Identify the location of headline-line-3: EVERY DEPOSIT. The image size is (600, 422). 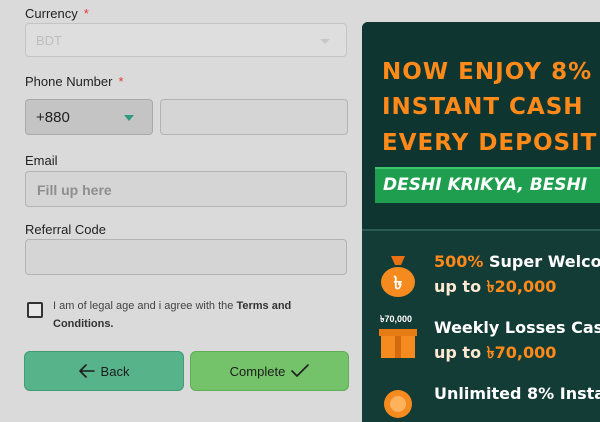
(490, 143).